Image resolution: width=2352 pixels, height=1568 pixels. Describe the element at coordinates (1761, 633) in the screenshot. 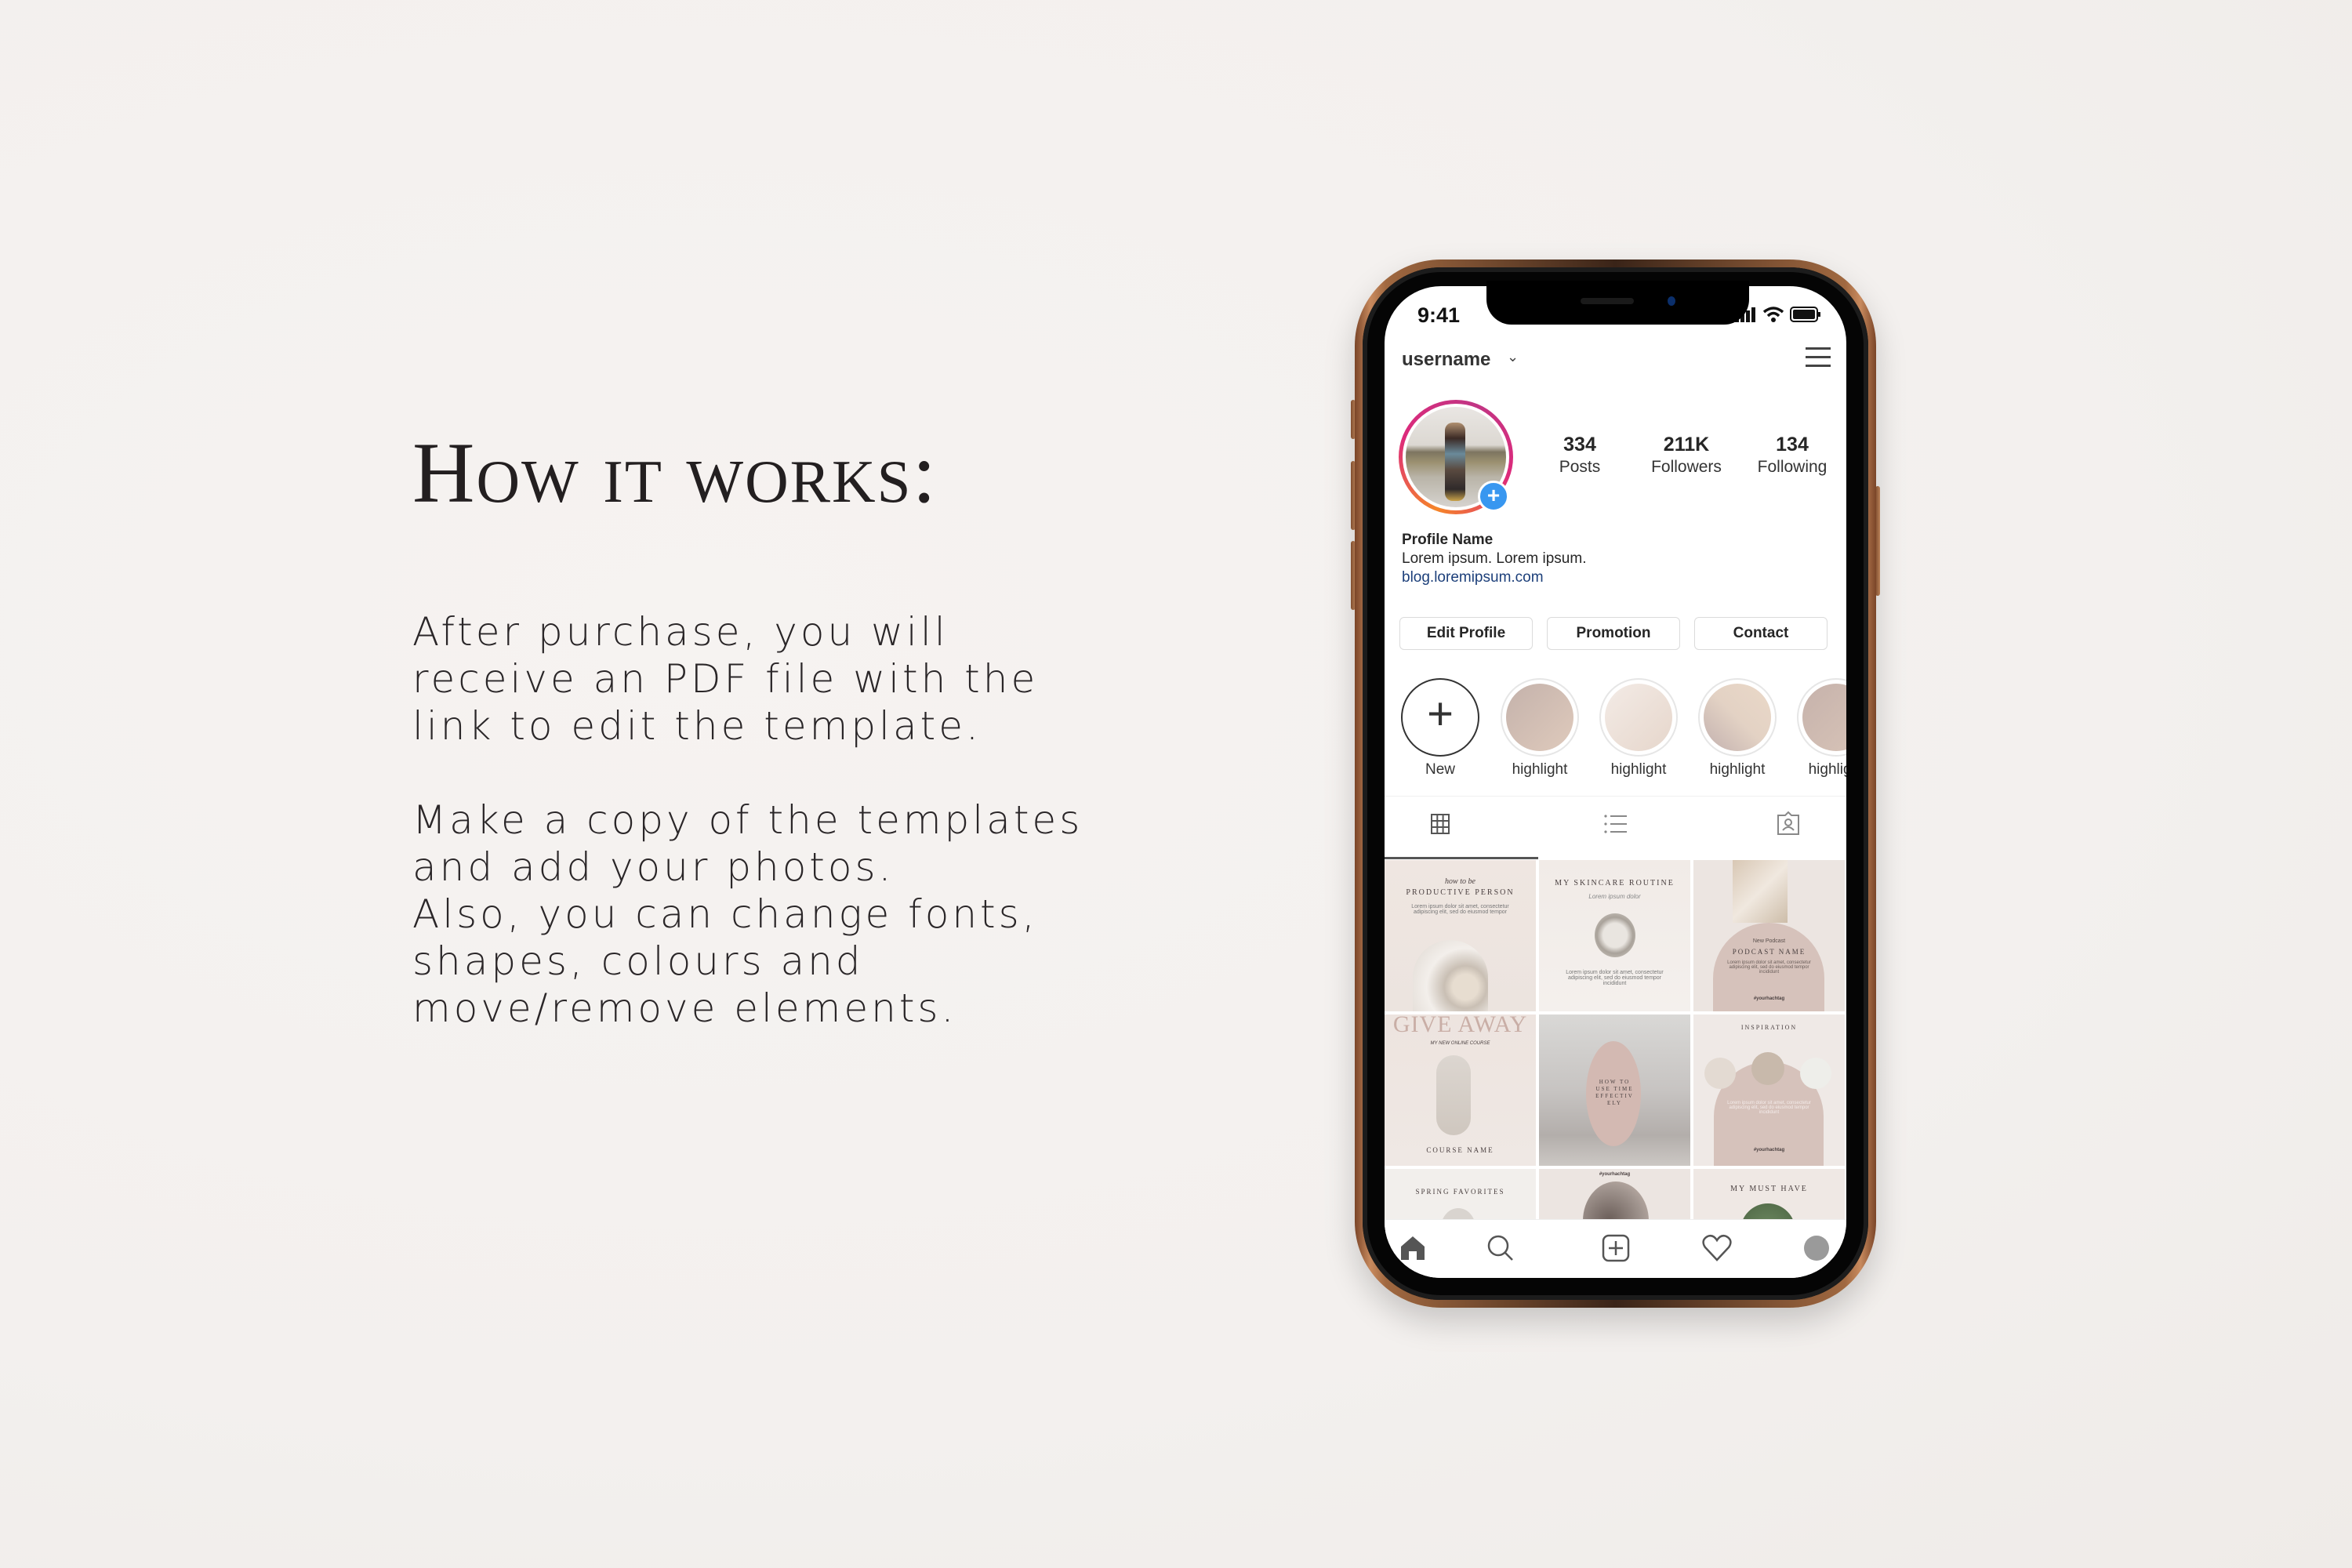

I see `contact-button: Contact` at that location.